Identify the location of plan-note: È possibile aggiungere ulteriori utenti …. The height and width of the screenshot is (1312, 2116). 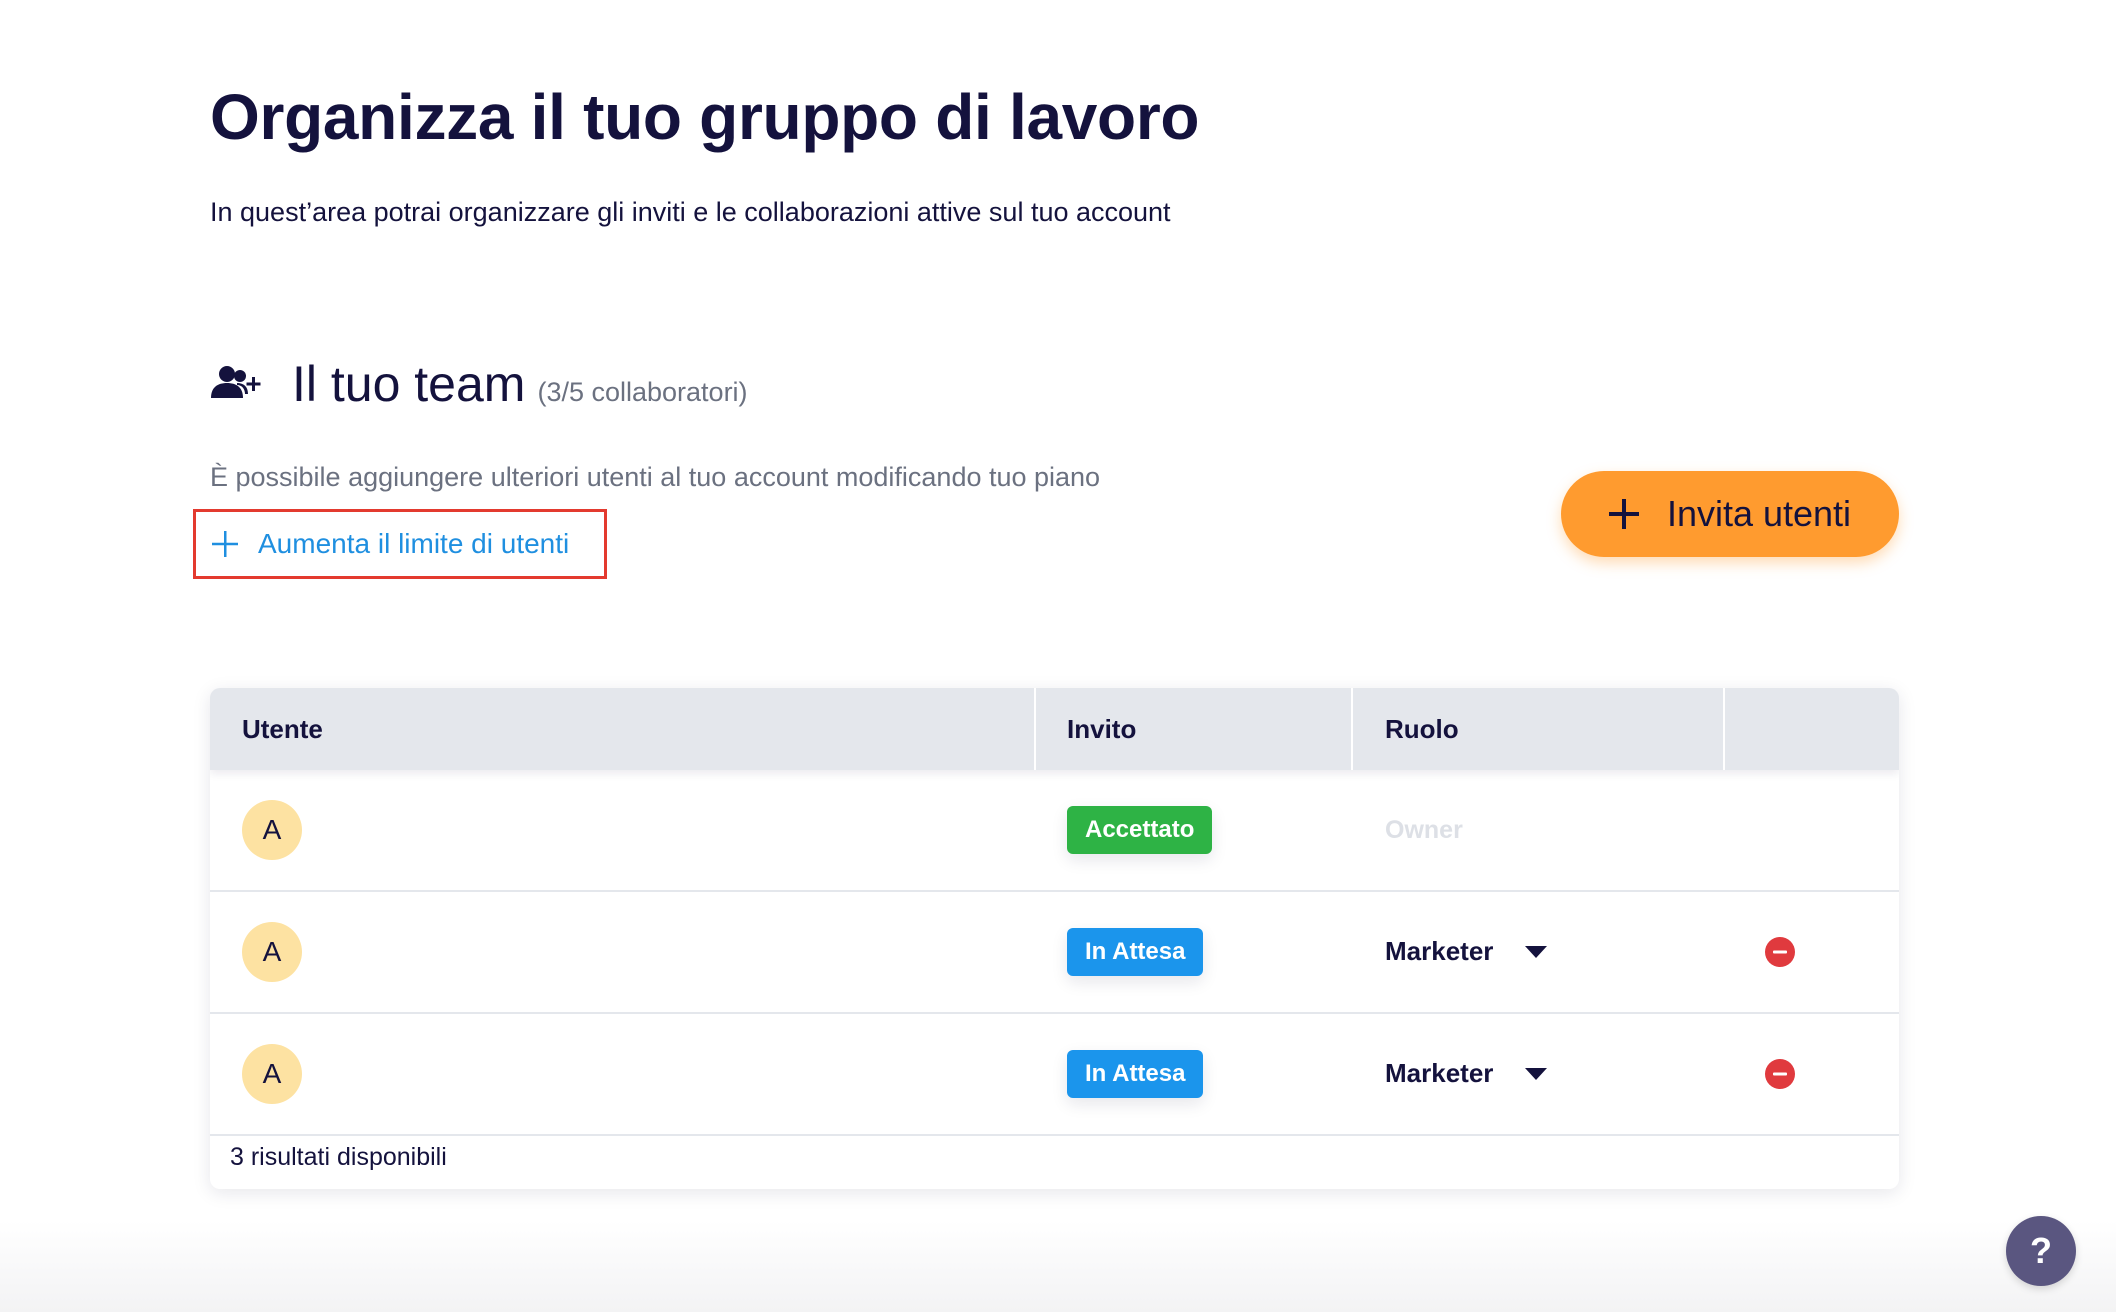
(655, 477).